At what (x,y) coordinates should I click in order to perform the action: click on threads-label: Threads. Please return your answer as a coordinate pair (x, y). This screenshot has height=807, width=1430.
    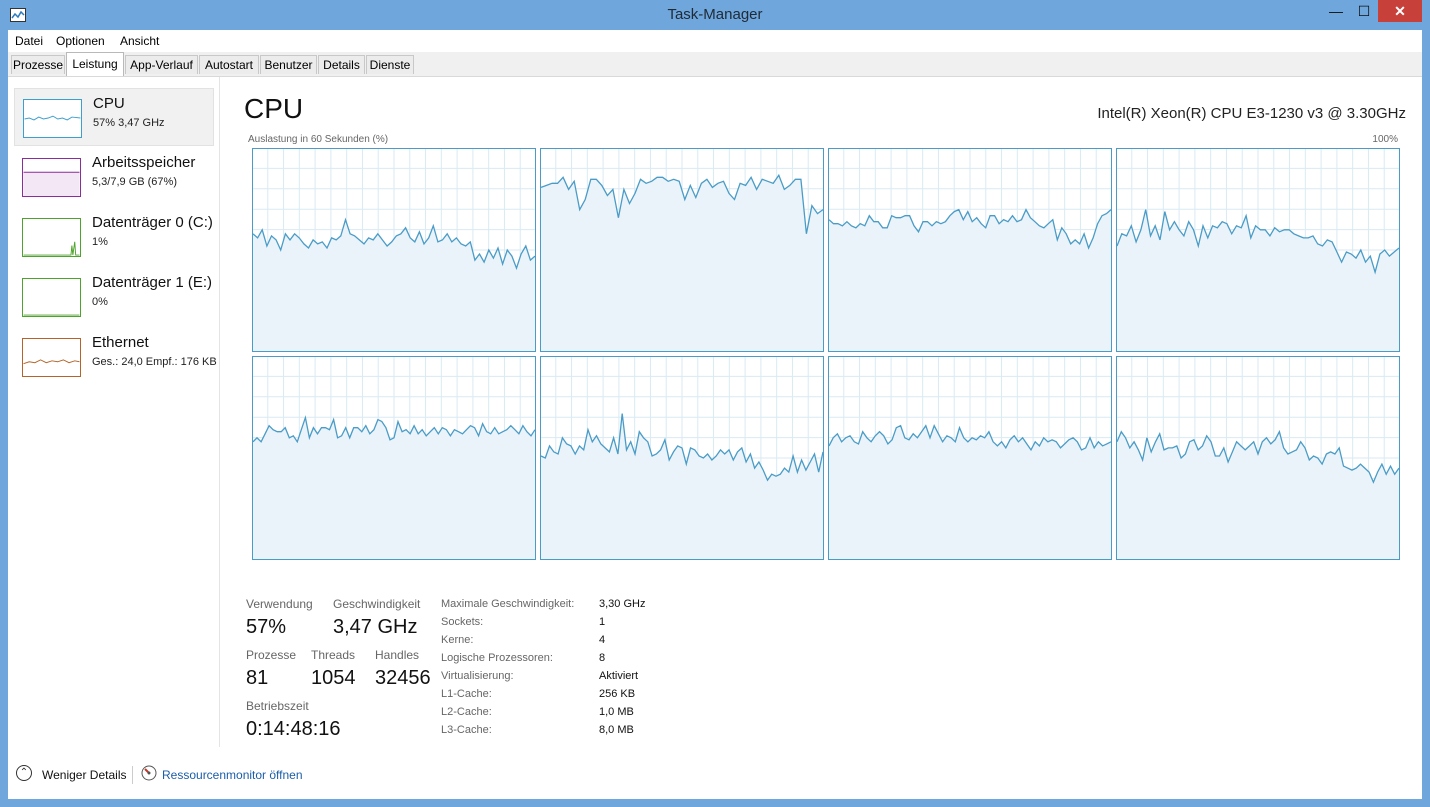
    Looking at the image, I should click on (333, 655).